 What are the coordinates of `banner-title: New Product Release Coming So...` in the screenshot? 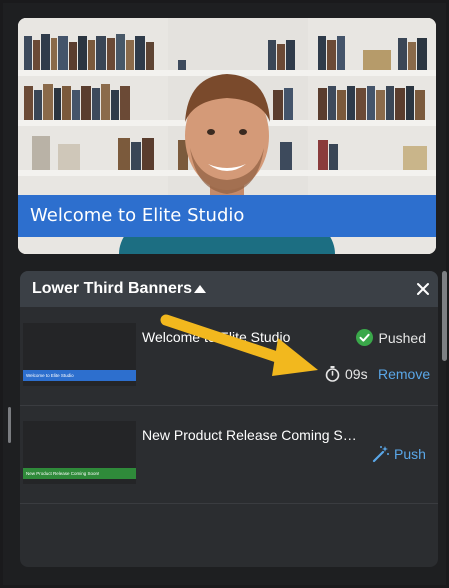 It's located at (252, 435).